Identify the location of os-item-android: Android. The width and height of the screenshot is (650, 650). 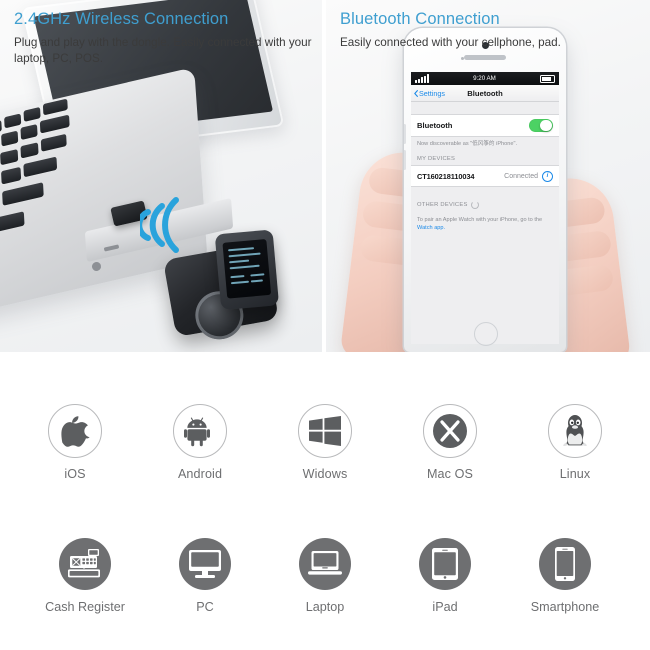
(200, 442).